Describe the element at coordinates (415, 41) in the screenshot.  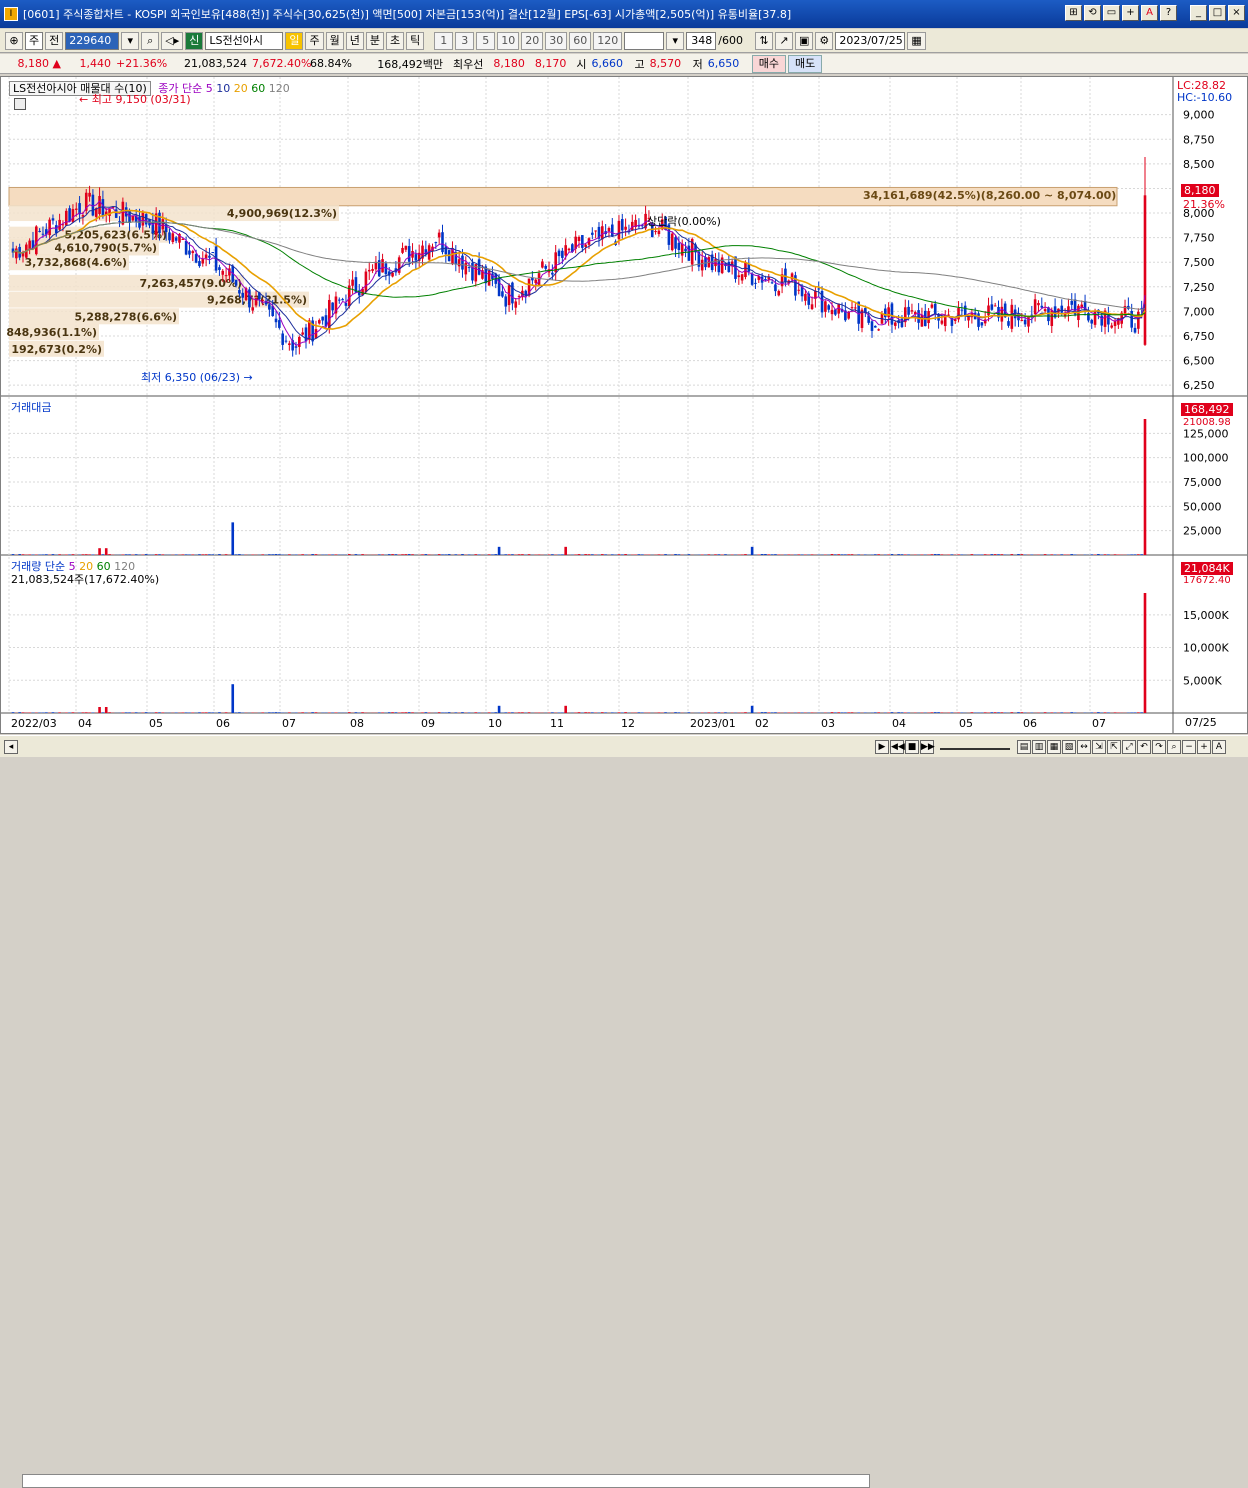
I see `tab-tick: 틱` at that location.